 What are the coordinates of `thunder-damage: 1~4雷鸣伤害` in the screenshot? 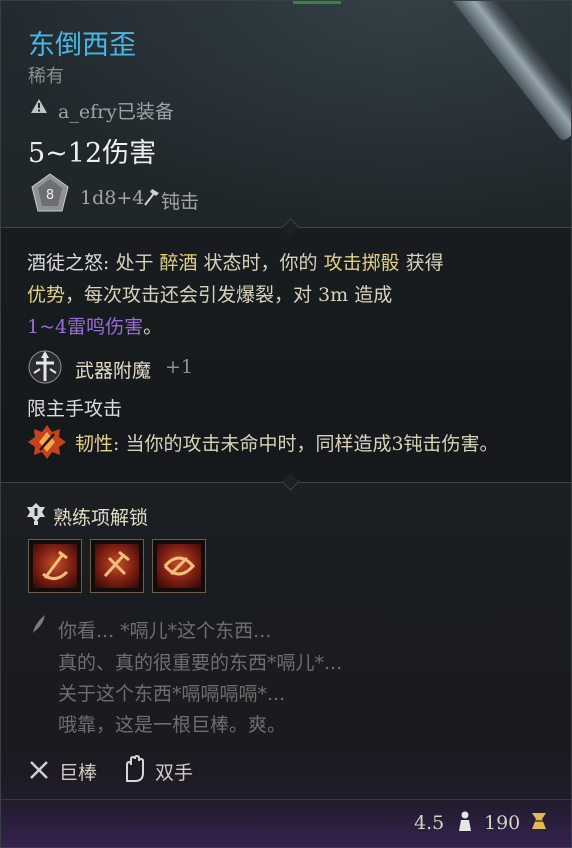 It's located at (85, 327).